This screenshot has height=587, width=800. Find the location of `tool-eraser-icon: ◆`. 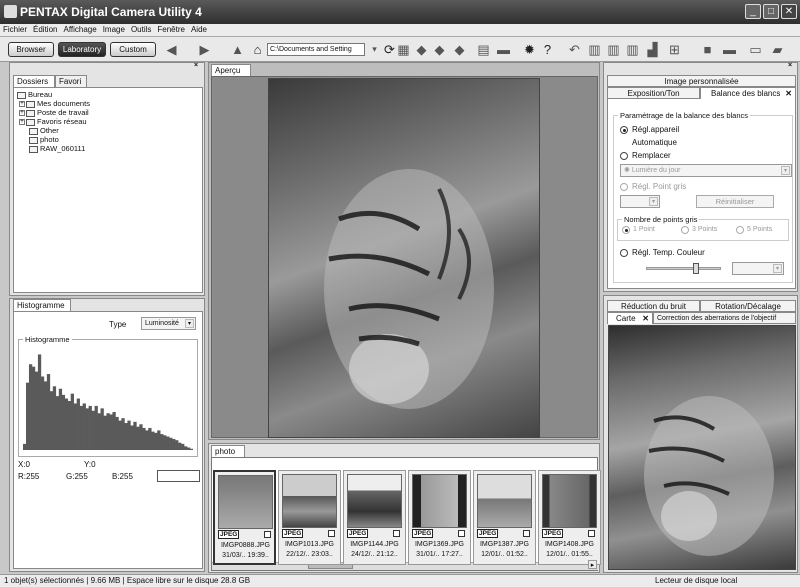

tool-eraser-icon: ◆ is located at coordinates (459, 49).